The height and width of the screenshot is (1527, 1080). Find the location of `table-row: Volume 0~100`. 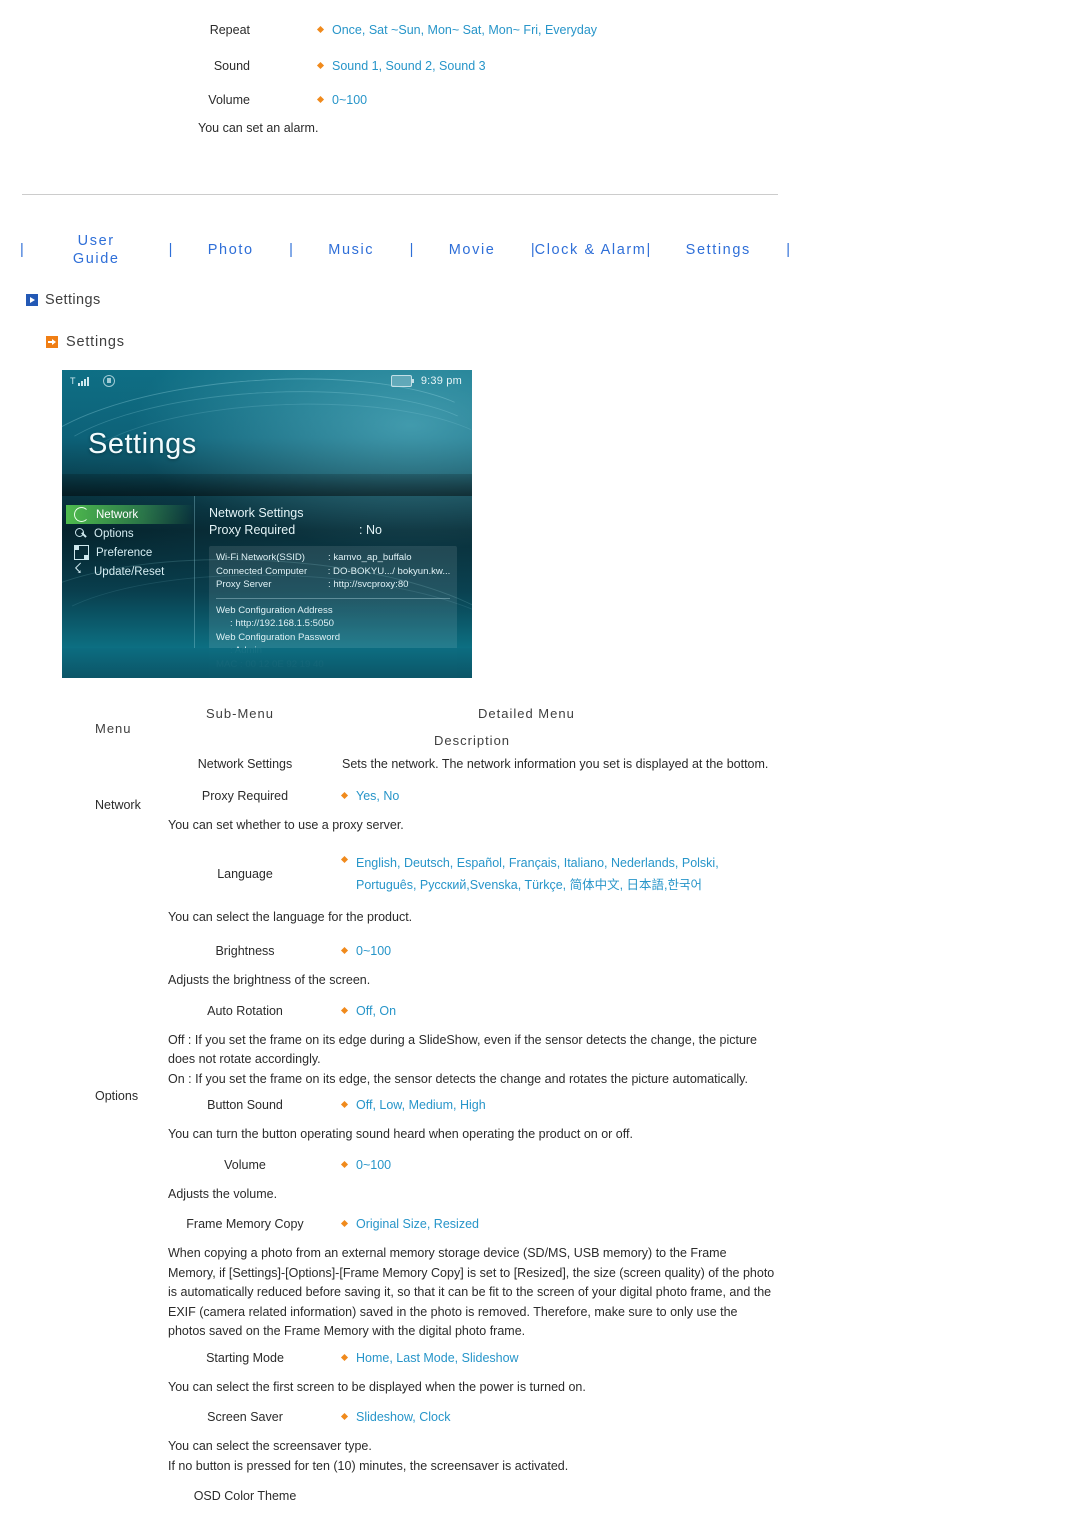

table-row: Volume 0~100 is located at coordinates (540, 1165).